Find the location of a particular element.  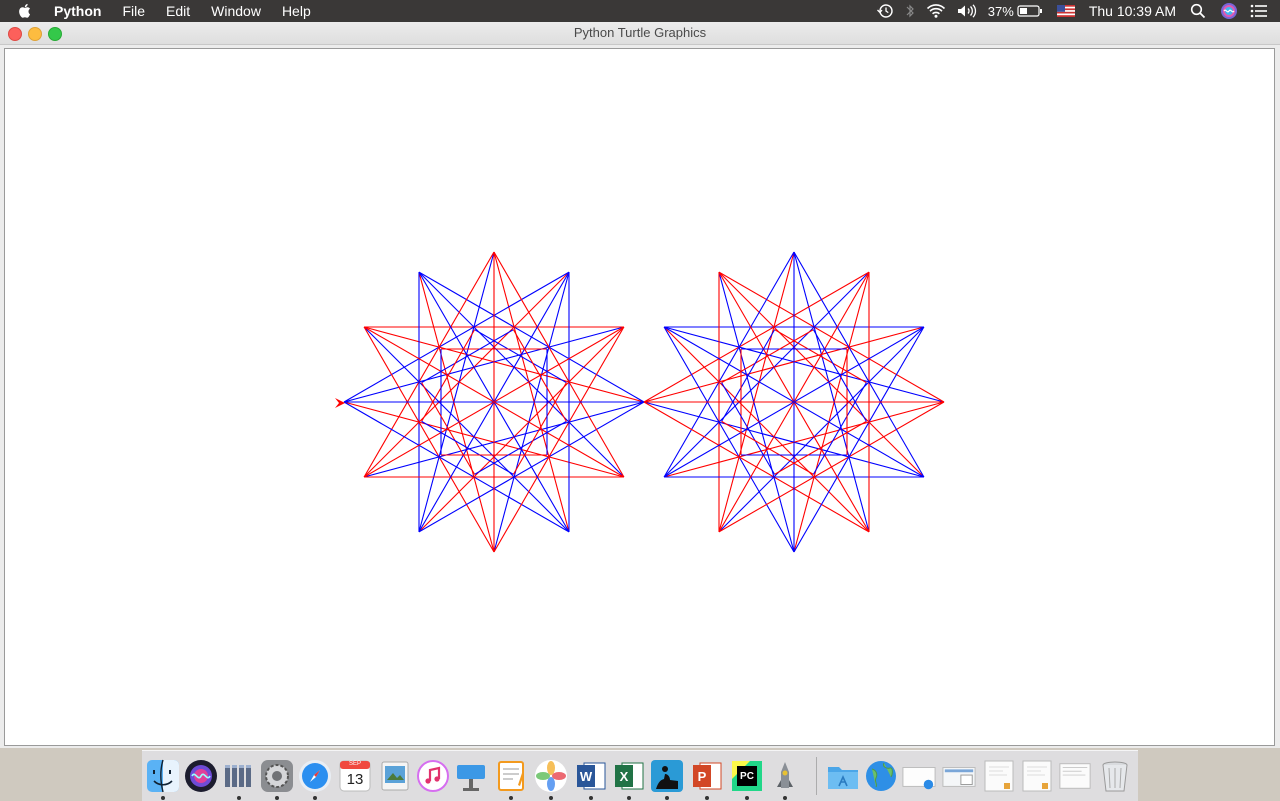

apple-icon is located at coordinates (27, 11).